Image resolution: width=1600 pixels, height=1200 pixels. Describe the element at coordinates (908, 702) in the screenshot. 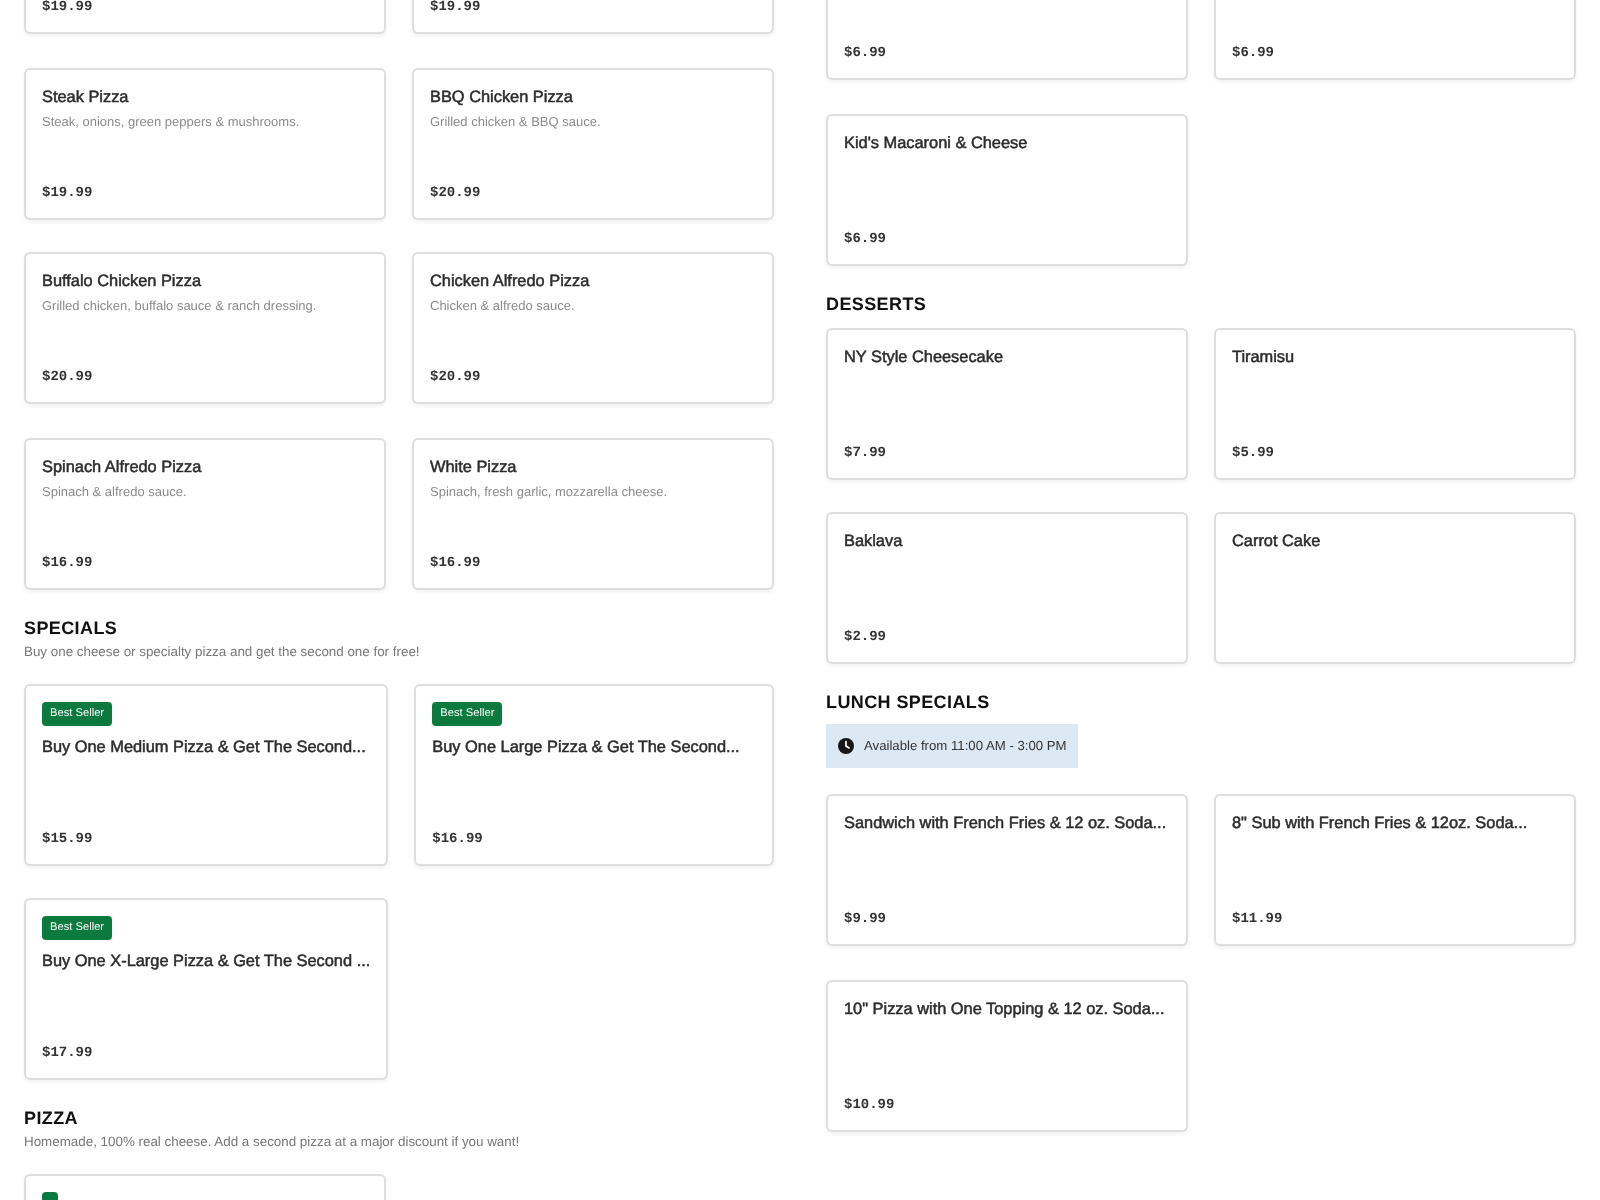

I see `section-heading: LUNCH SPECIALS` at that location.